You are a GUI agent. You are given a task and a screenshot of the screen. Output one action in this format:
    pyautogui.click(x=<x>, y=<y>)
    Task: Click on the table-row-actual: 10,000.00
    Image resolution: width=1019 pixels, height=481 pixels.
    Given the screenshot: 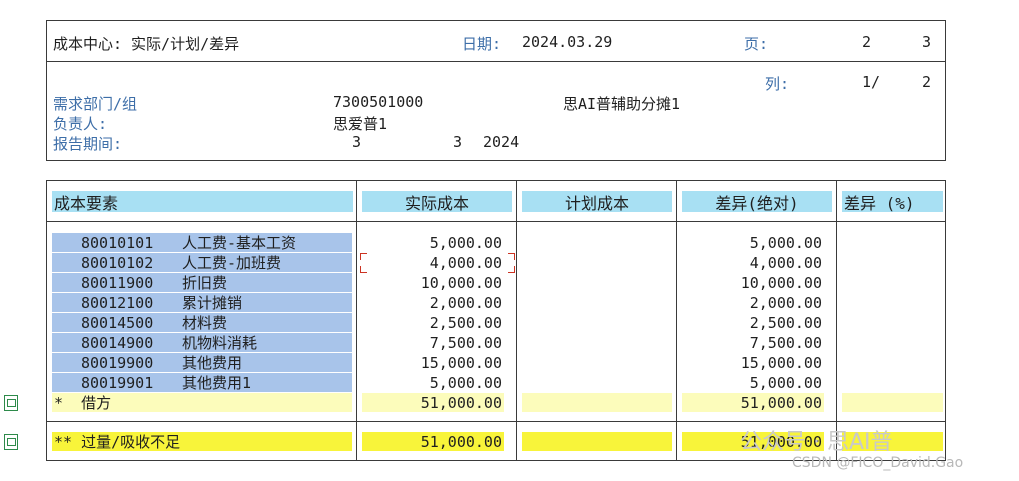 What is the action you would take?
    pyautogui.click(x=433, y=282)
    